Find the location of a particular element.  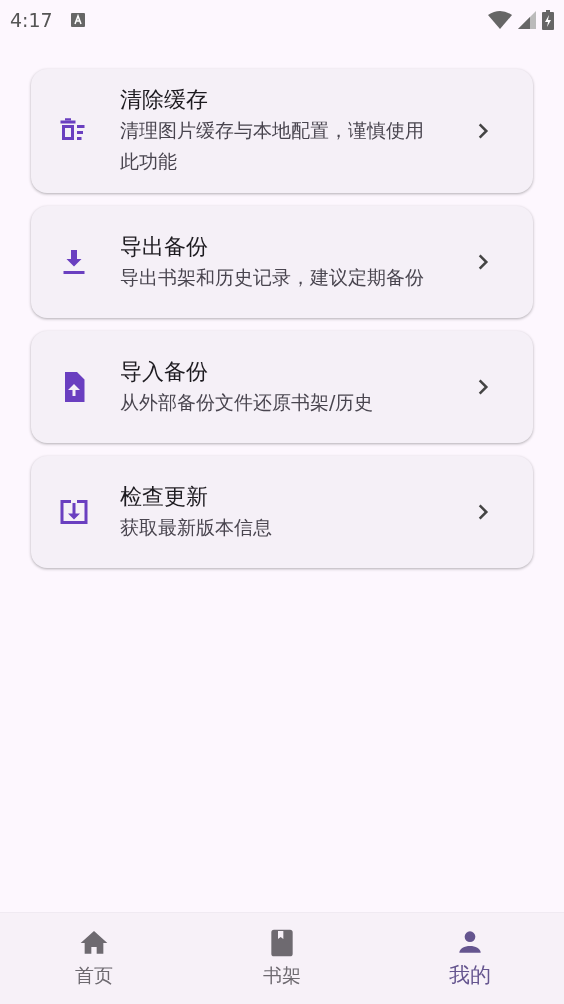

signal-icon is located at coordinates (527, 20).